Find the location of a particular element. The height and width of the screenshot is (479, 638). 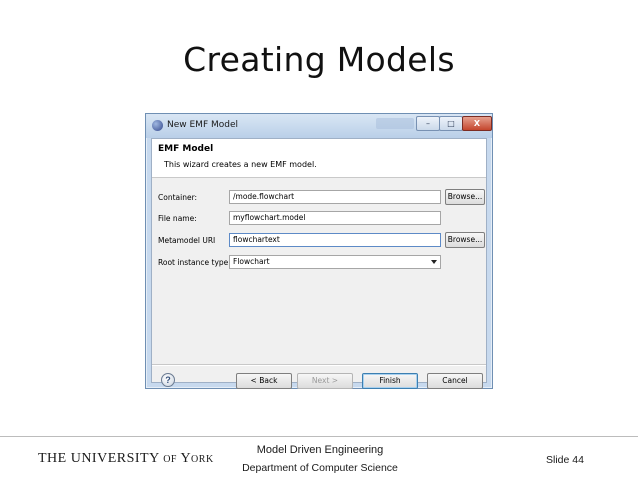

chevron-down-icon is located at coordinates (434, 262).